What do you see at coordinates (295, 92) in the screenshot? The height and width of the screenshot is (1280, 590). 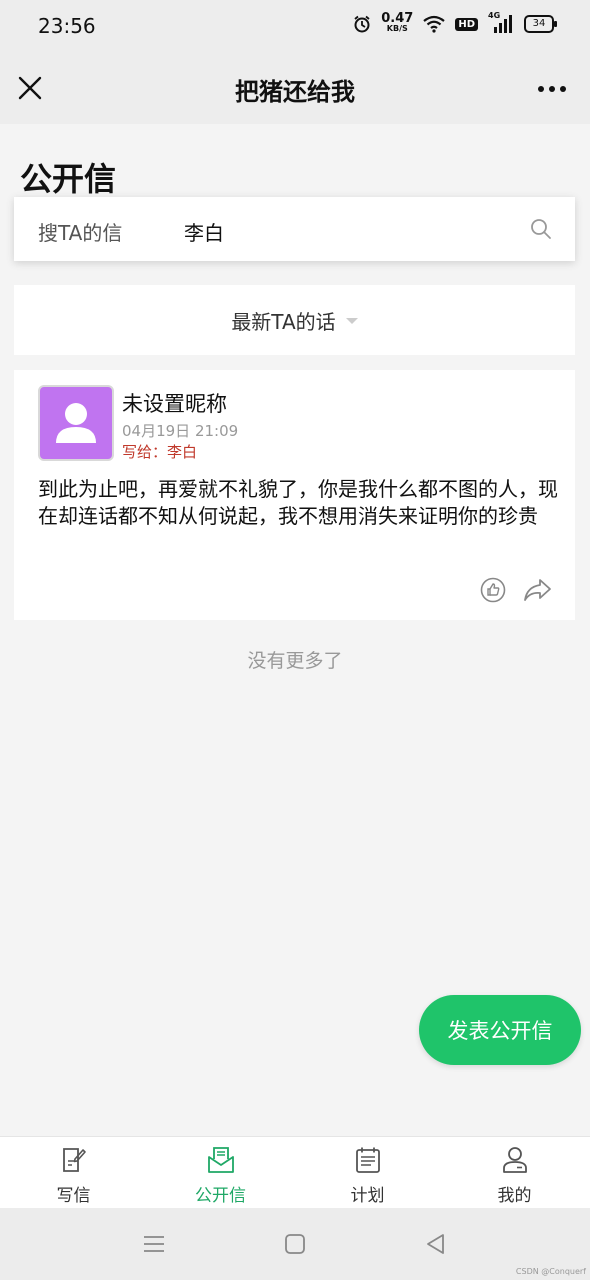 I see `nav-title: 把猪还给我` at bounding box center [295, 92].